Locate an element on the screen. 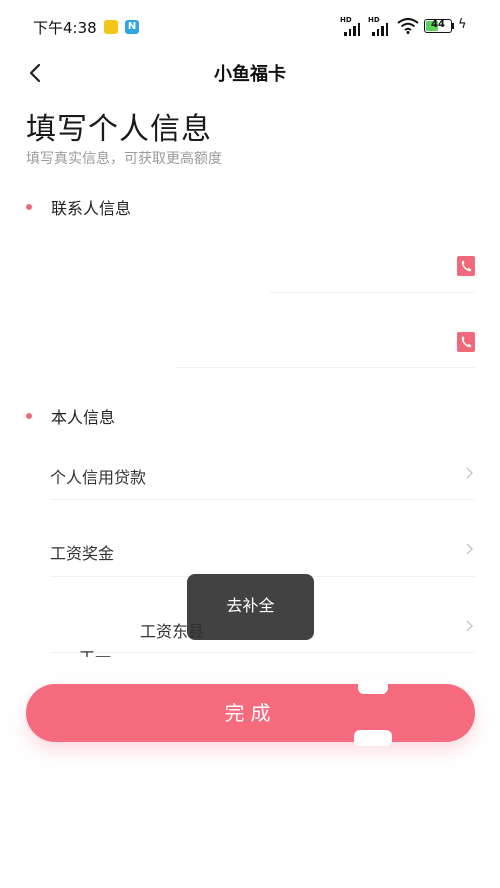  toast-message: 去补全 is located at coordinates (250, 607).